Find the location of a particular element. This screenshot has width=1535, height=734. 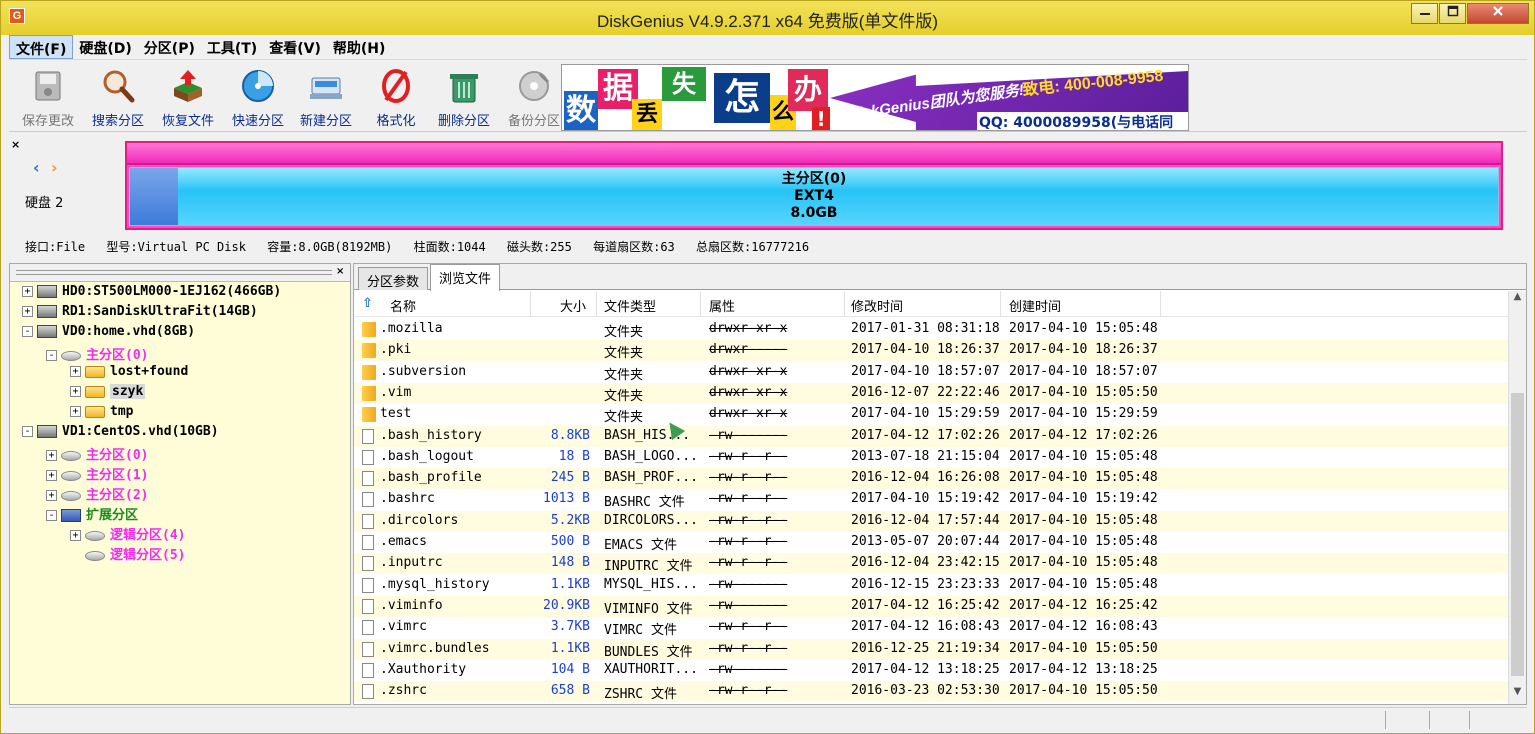

toolbar-button-0: 保存更改 is located at coordinates (48, 96).